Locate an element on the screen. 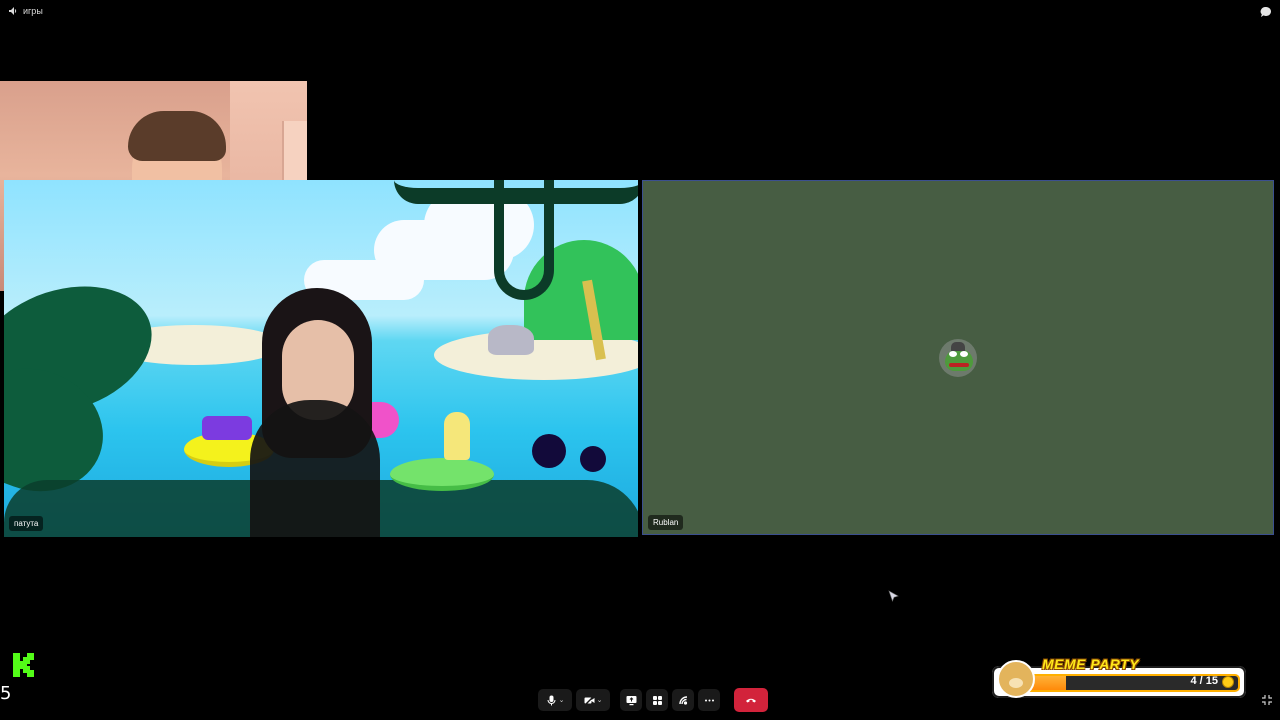  more-icon is located at coordinates (709, 700).